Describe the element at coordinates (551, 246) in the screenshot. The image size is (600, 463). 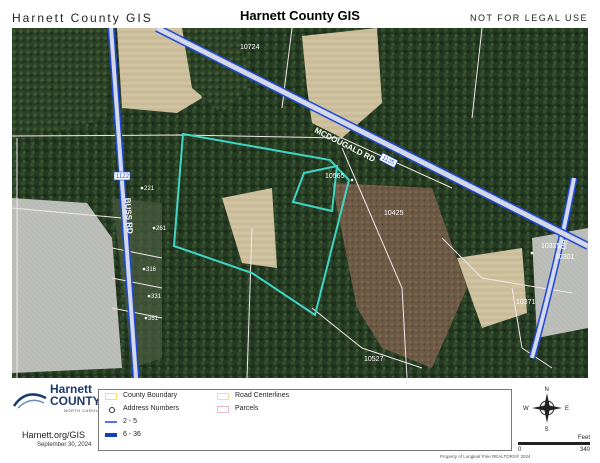
I see `parcel-number: 10325` at that location.